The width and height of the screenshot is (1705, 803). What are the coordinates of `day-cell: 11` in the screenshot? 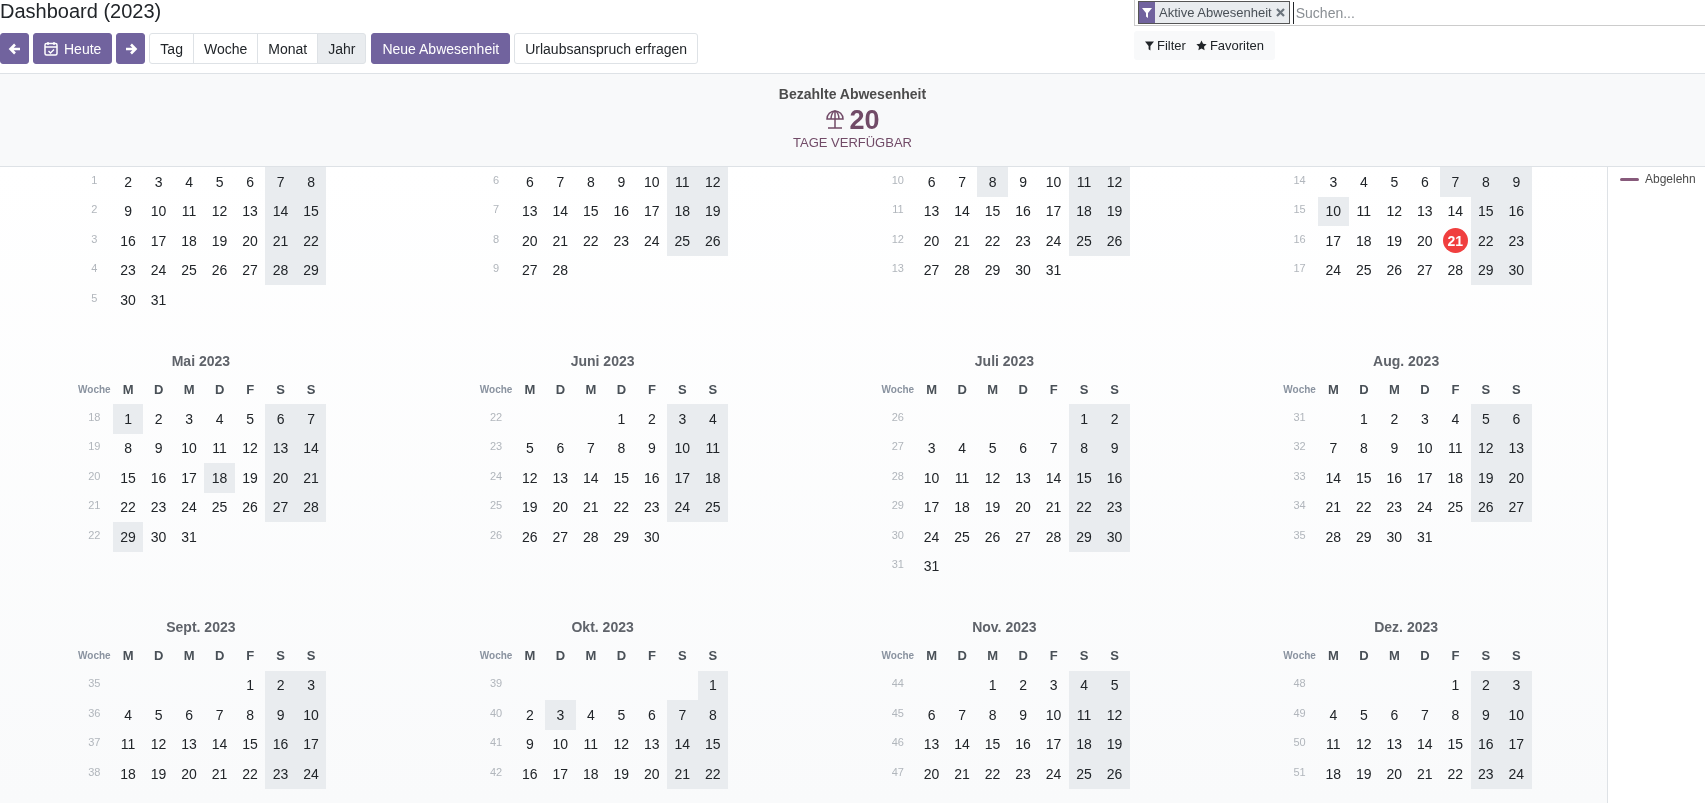 It's located at (1455, 448).